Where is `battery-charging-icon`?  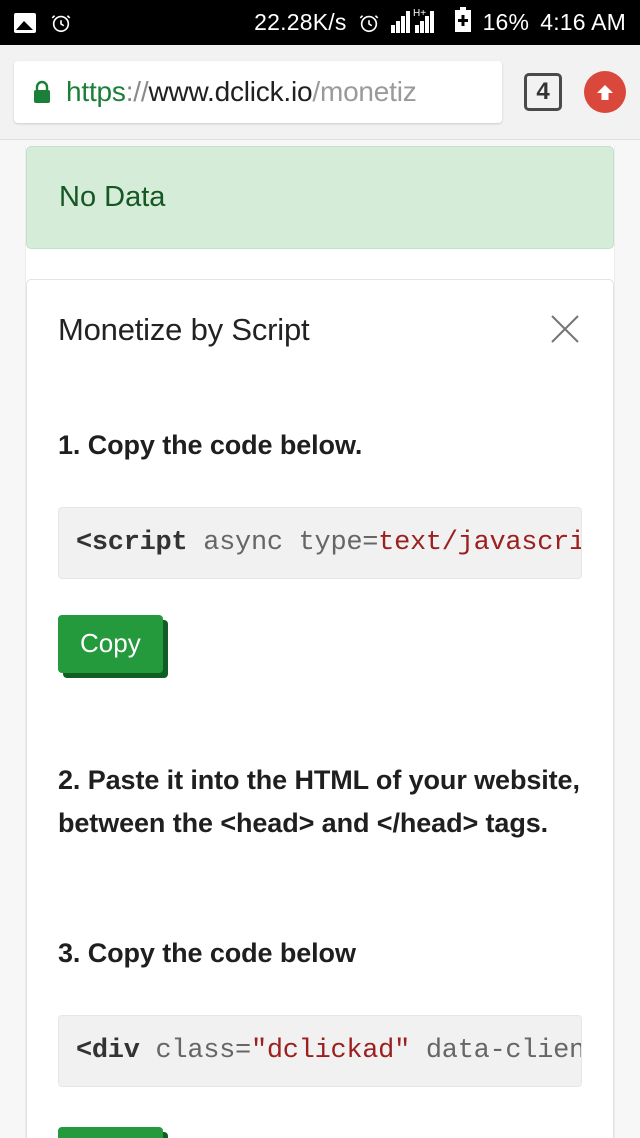 battery-charging-icon is located at coordinates (463, 22).